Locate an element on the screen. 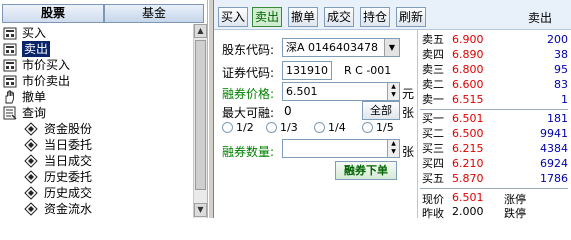 The width and height of the screenshot is (571, 240). ratio-third-radio: 1/3 is located at coordinates (282, 127).